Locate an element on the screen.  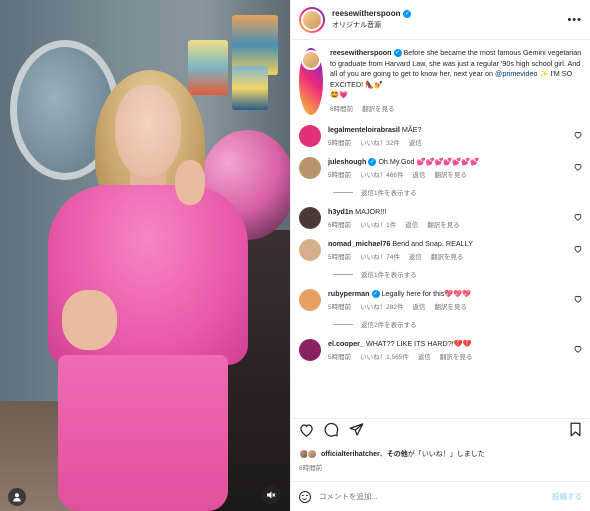
comment-icon is located at coordinates (331, 430).